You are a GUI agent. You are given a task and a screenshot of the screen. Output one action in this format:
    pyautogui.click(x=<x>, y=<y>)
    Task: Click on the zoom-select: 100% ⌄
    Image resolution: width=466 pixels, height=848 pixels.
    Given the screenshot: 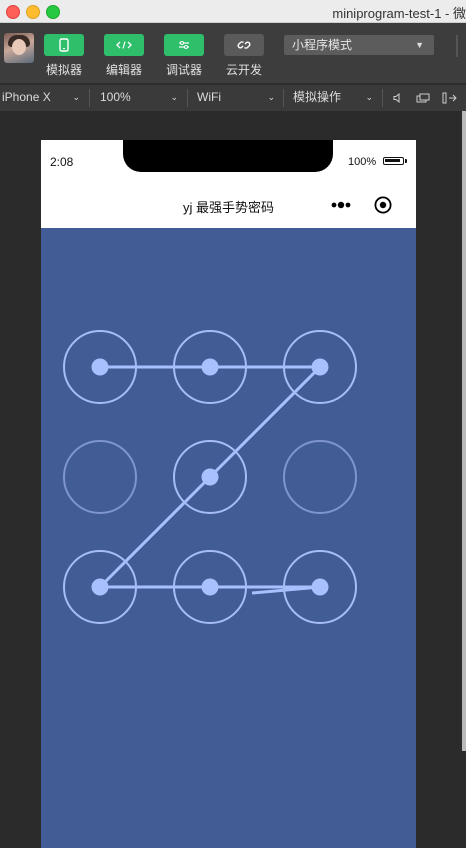 What is the action you would take?
    pyautogui.click(x=142, y=98)
    